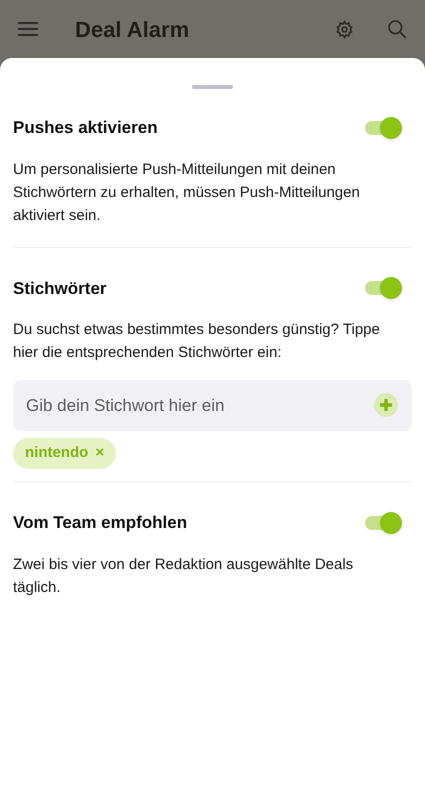 This screenshot has height=800, width=425. I want to click on settings-icon, so click(344, 29).